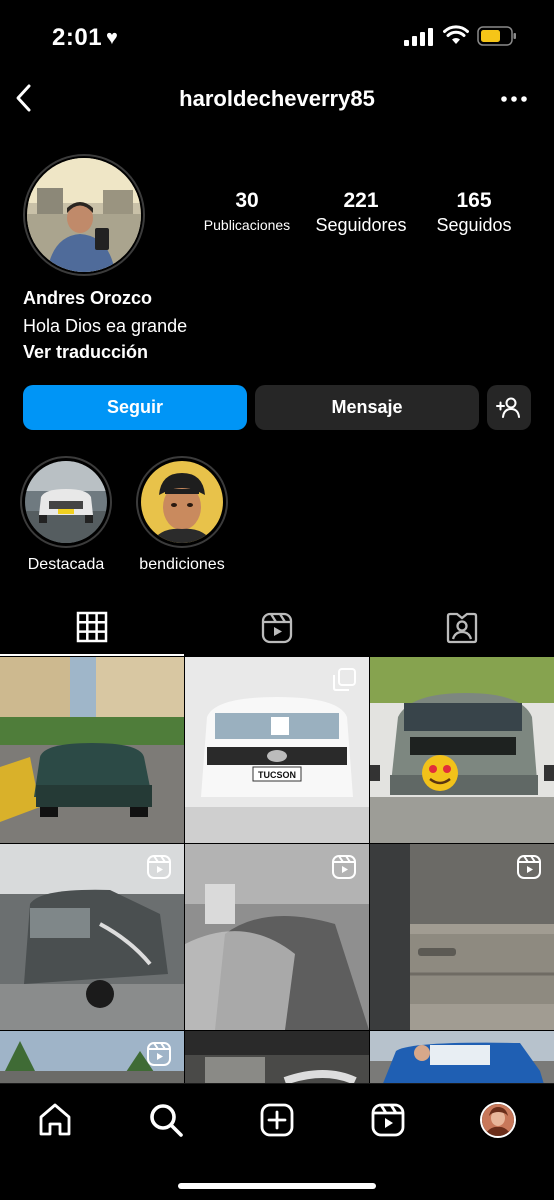  I want to click on home-icon, so click(55, 1119).